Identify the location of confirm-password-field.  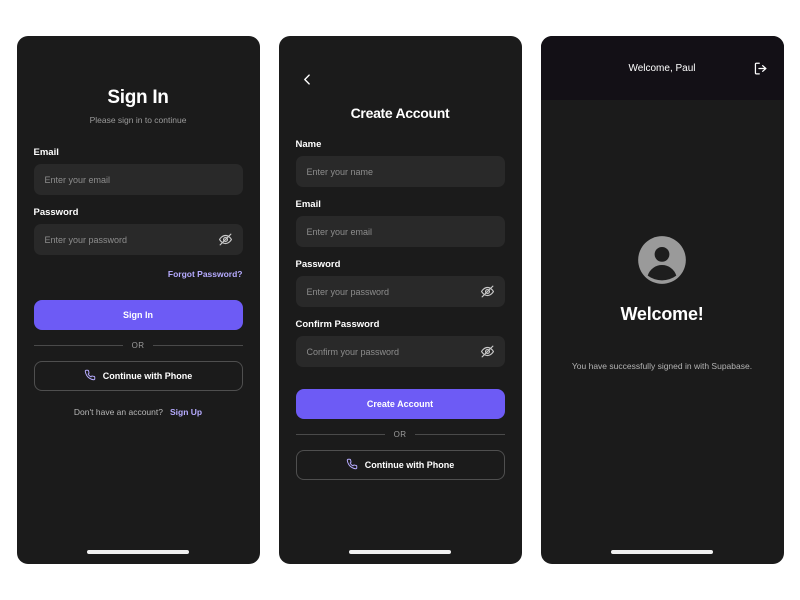
(400, 351).